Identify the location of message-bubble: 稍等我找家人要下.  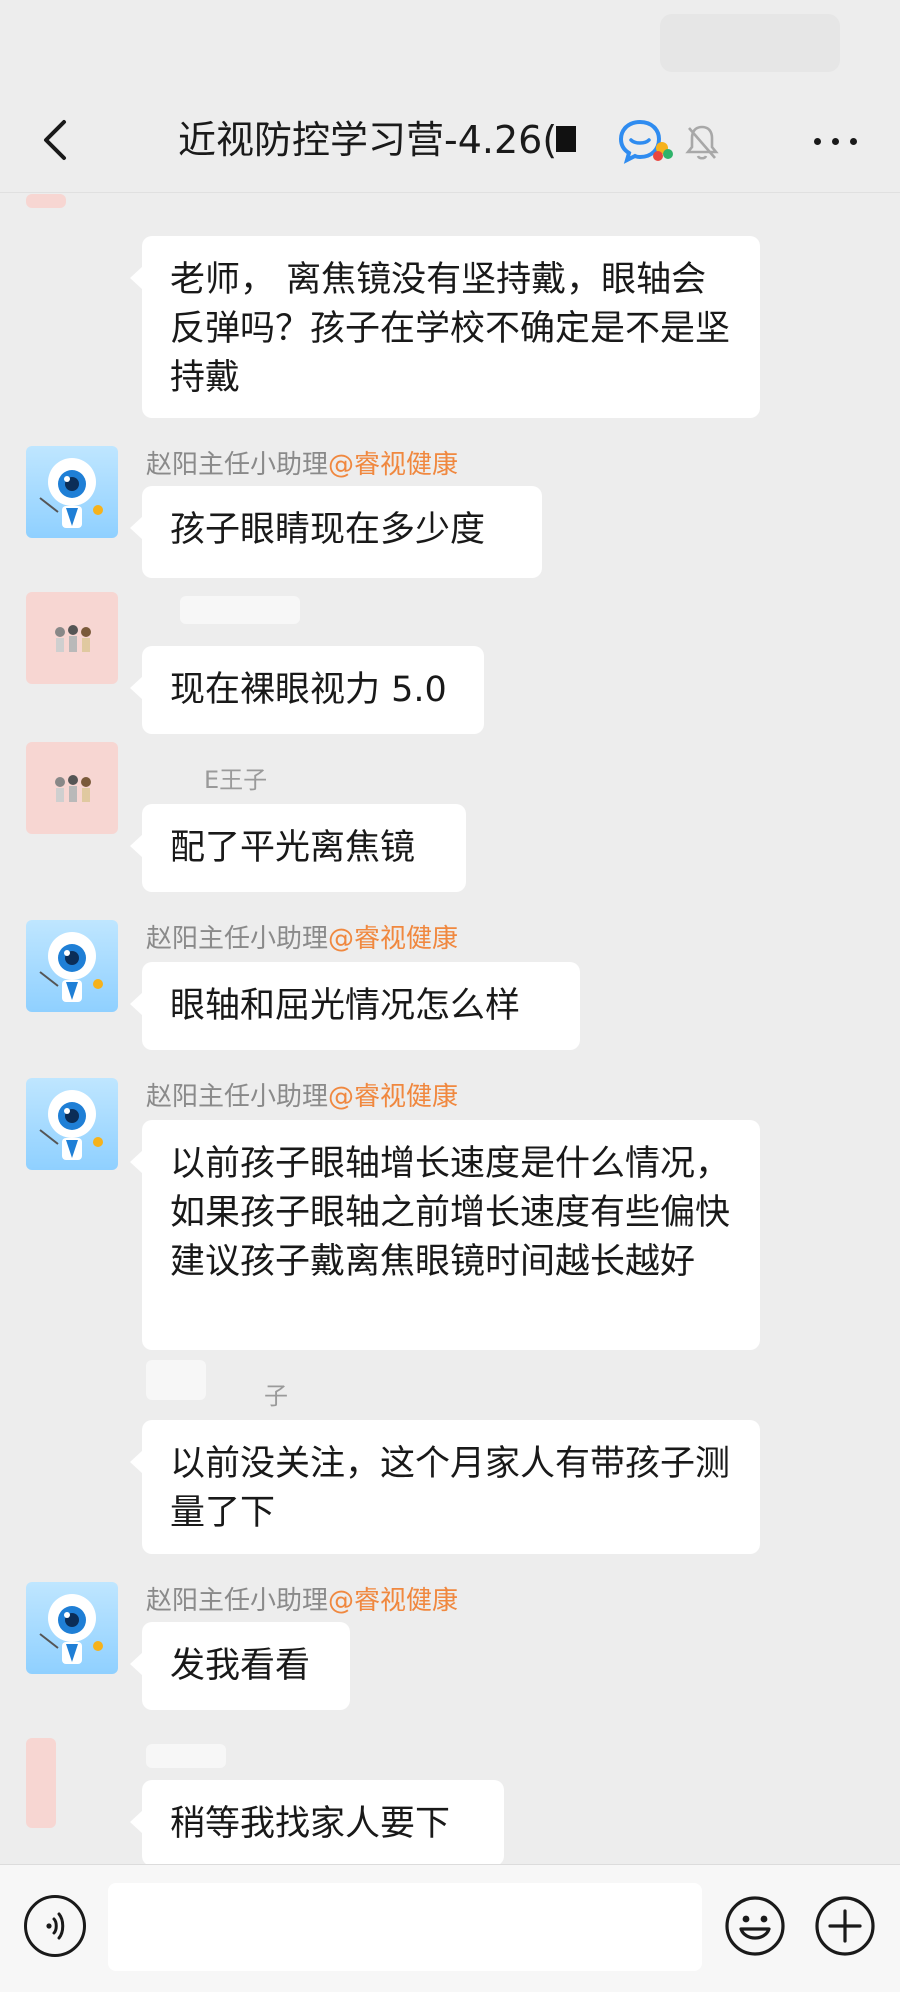
(317, 1823).